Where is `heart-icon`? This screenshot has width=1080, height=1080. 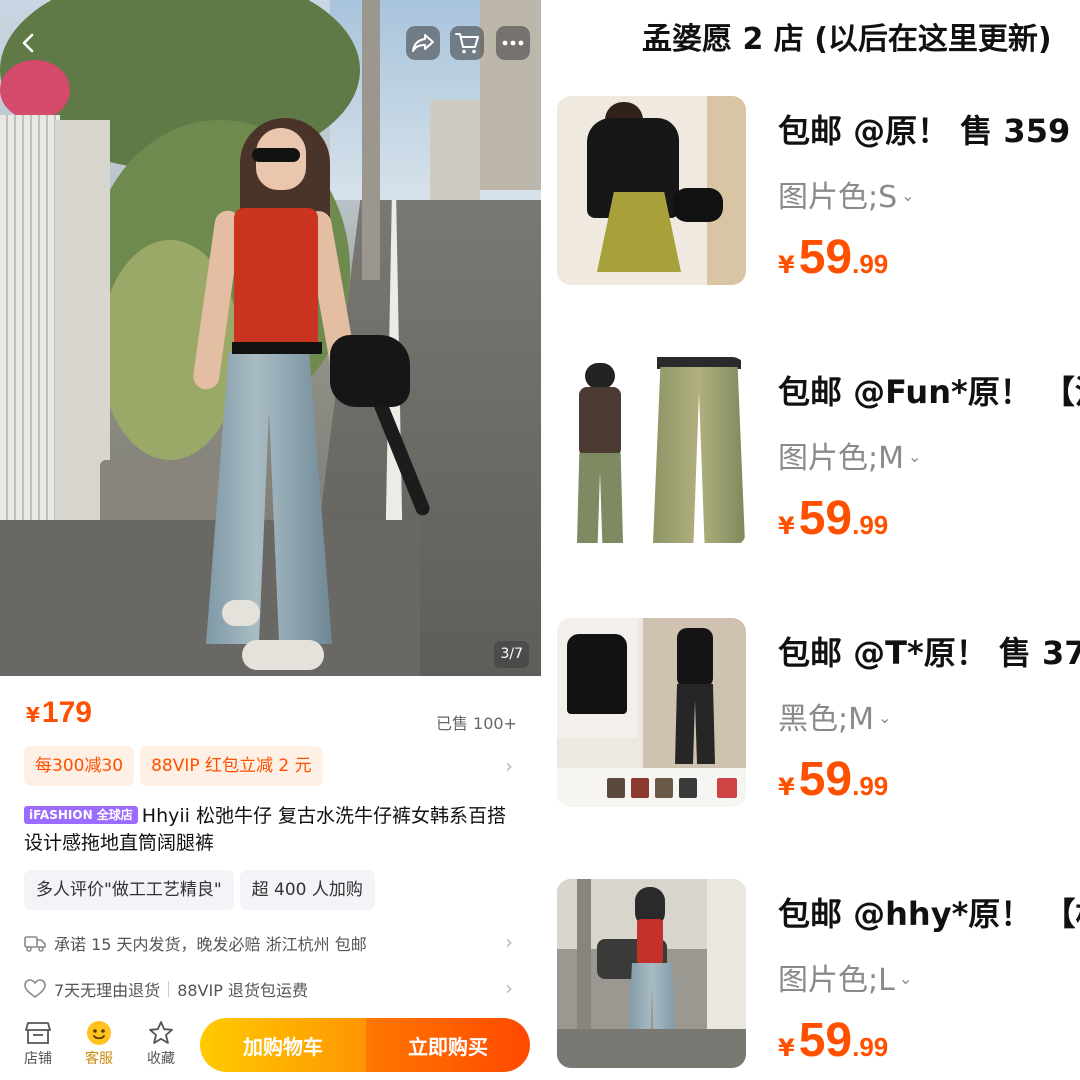 heart-icon is located at coordinates (35, 989).